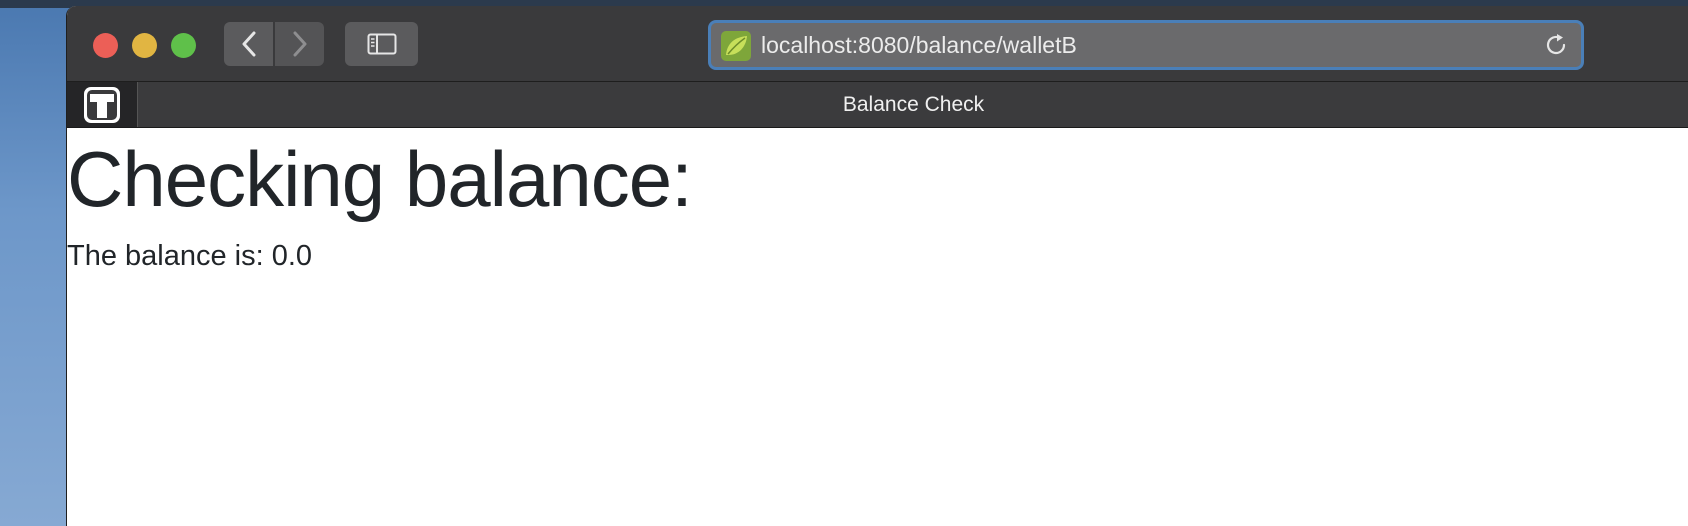 This screenshot has width=1688, height=526. I want to click on address-bar: localhost:8080/balance/walletB, so click(1146, 45).